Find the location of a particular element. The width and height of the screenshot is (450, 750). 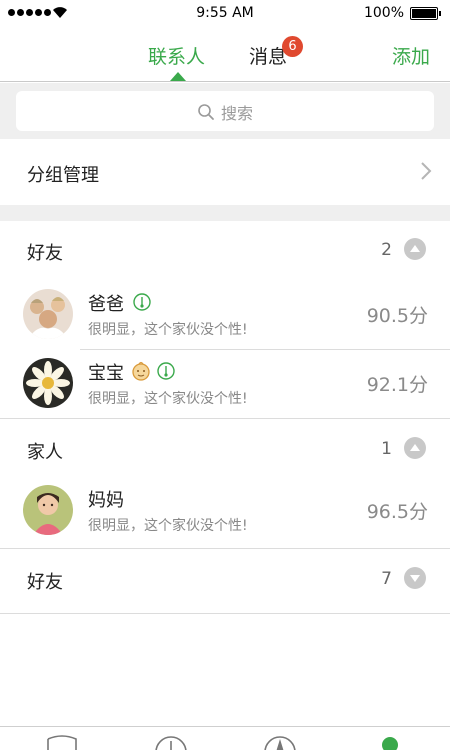

battery-percent: 100% is located at coordinates (383, 13).